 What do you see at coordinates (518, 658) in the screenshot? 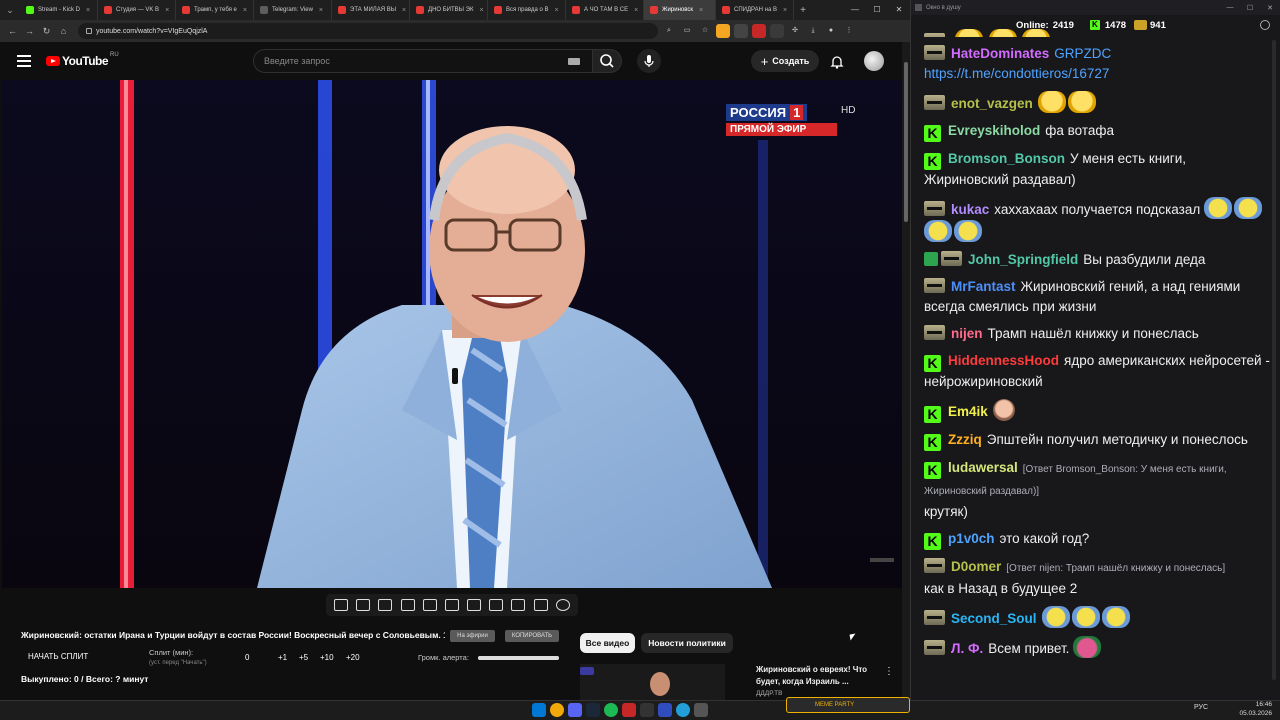
I see `alert-volume-slider` at bounding box center [518, 658].